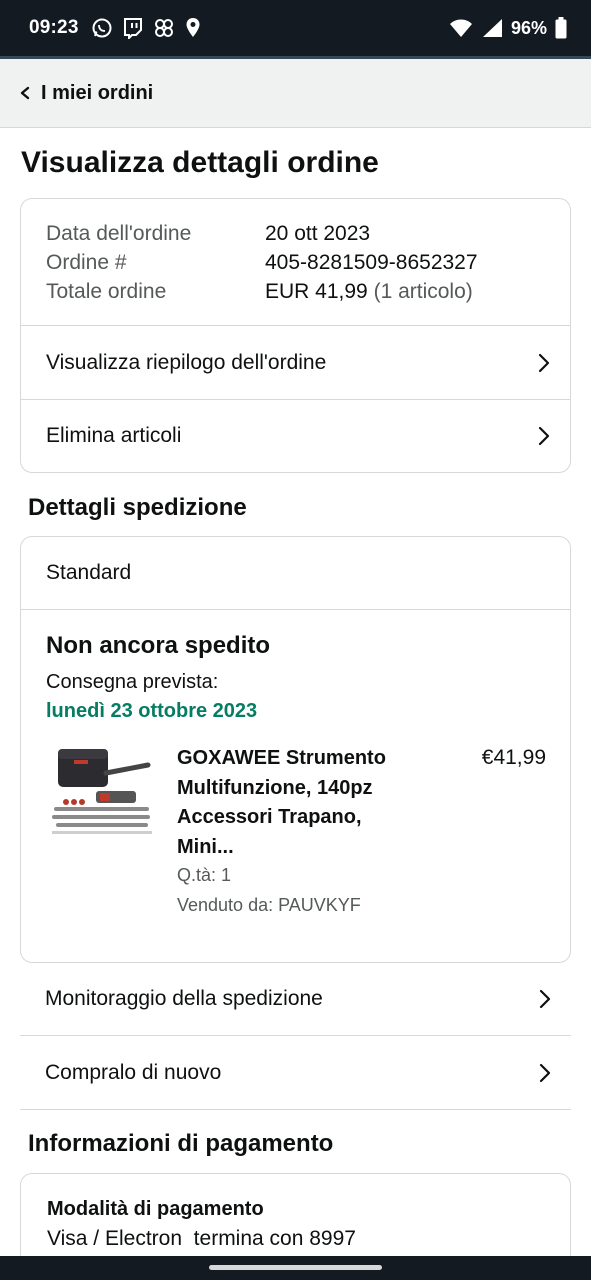 Image resolution: width=591 pixels, height=1280 pixels. I want to click on product-quantity: Q.tà: 1, so click(204, 875).